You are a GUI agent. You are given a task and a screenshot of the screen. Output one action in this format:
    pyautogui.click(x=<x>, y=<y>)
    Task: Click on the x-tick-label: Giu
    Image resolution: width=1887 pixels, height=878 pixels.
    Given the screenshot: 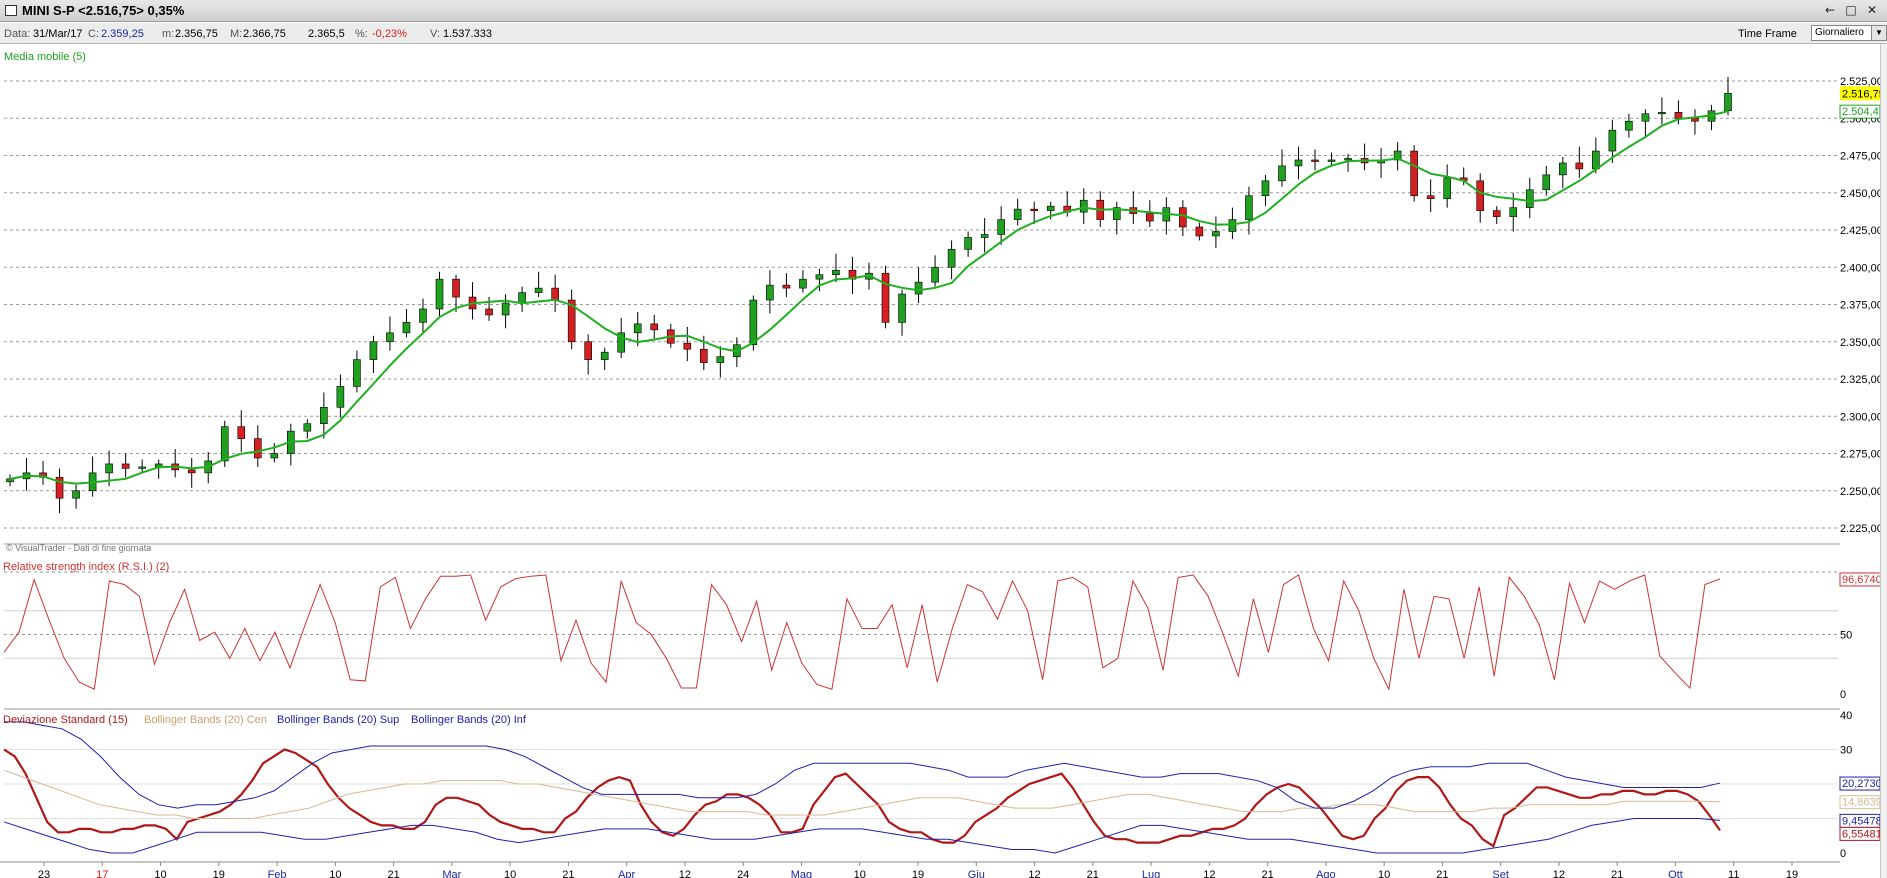 What is the action you would take?
    pyautogui.click(x=976, y=873)
    